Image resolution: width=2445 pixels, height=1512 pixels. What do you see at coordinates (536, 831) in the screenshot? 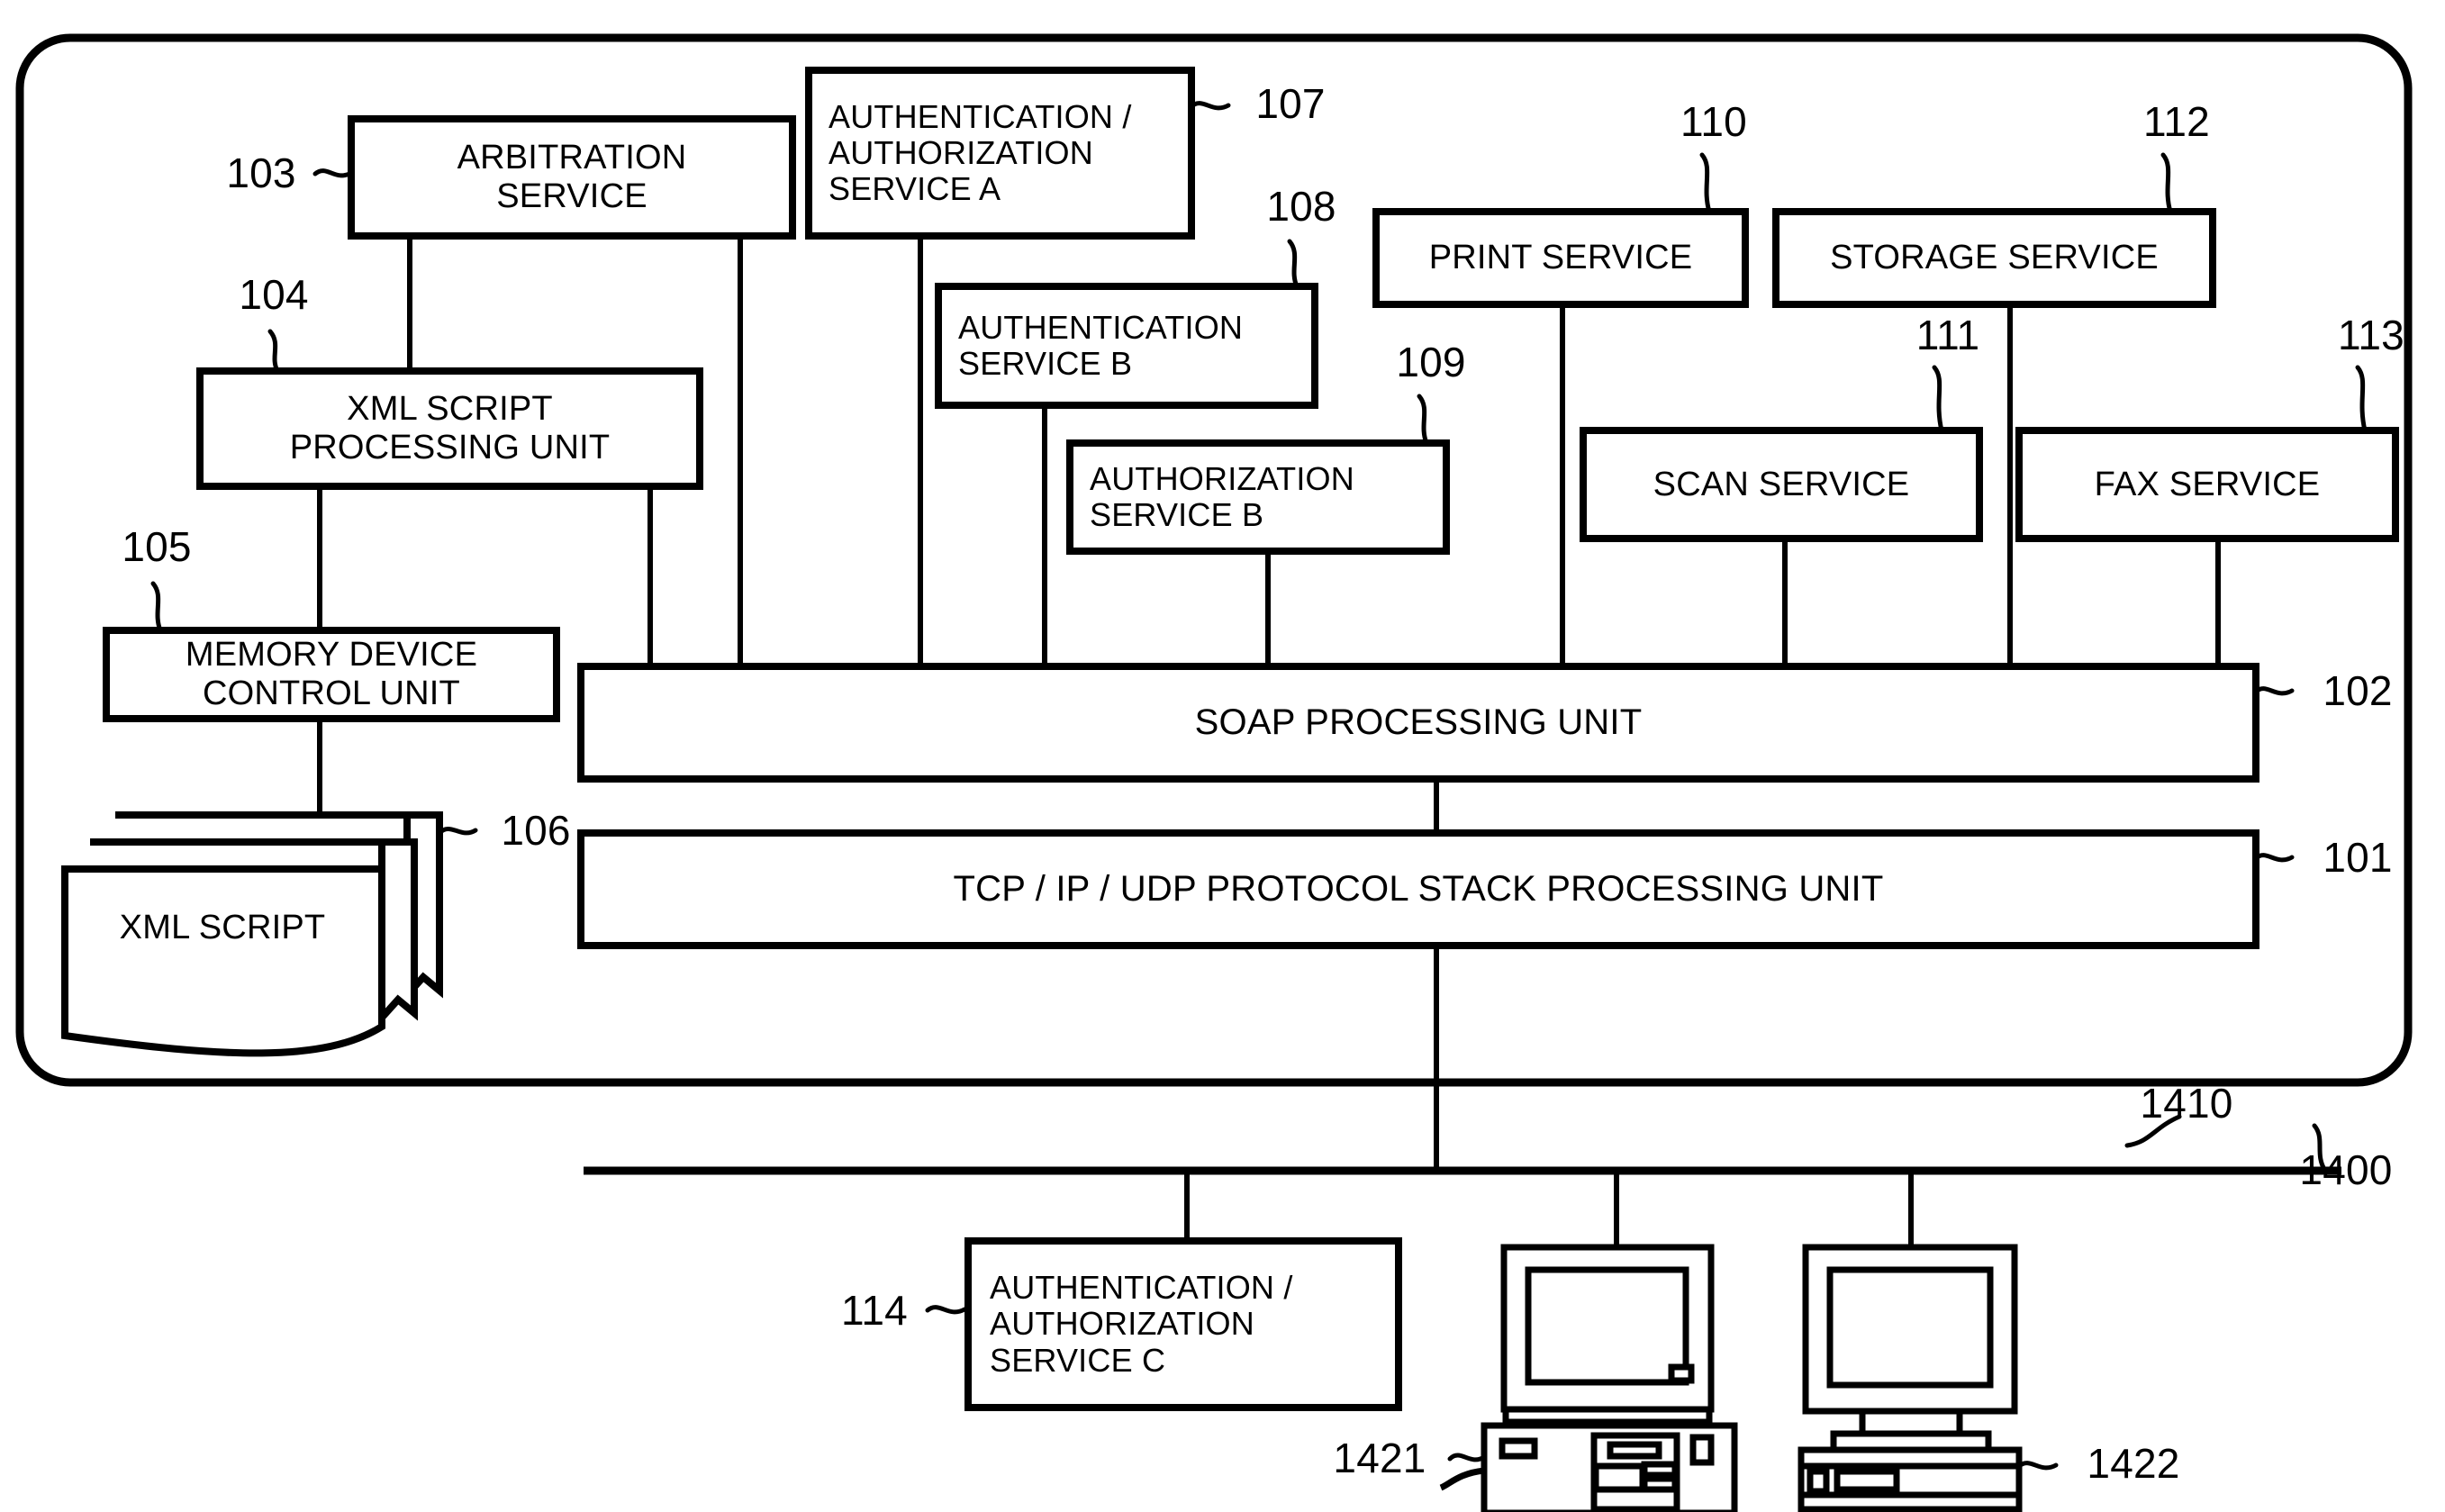
I see `ref-106: 106` at bounding box center [536, 831].